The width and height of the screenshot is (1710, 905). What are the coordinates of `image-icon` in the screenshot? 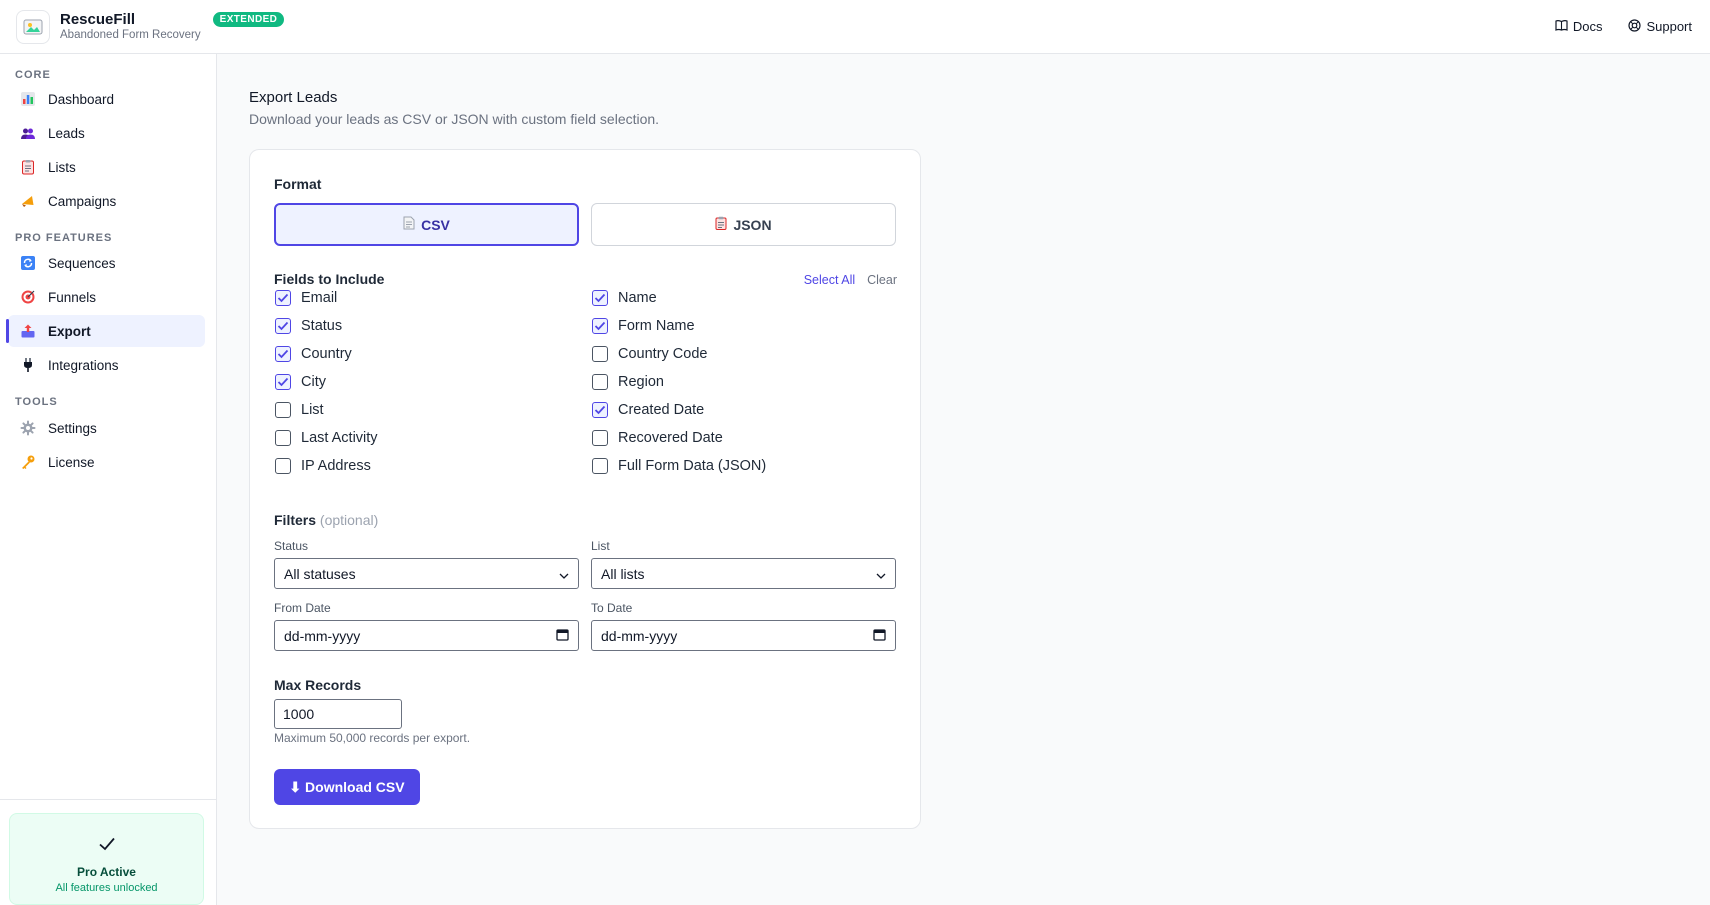 It's located at (33, 26).